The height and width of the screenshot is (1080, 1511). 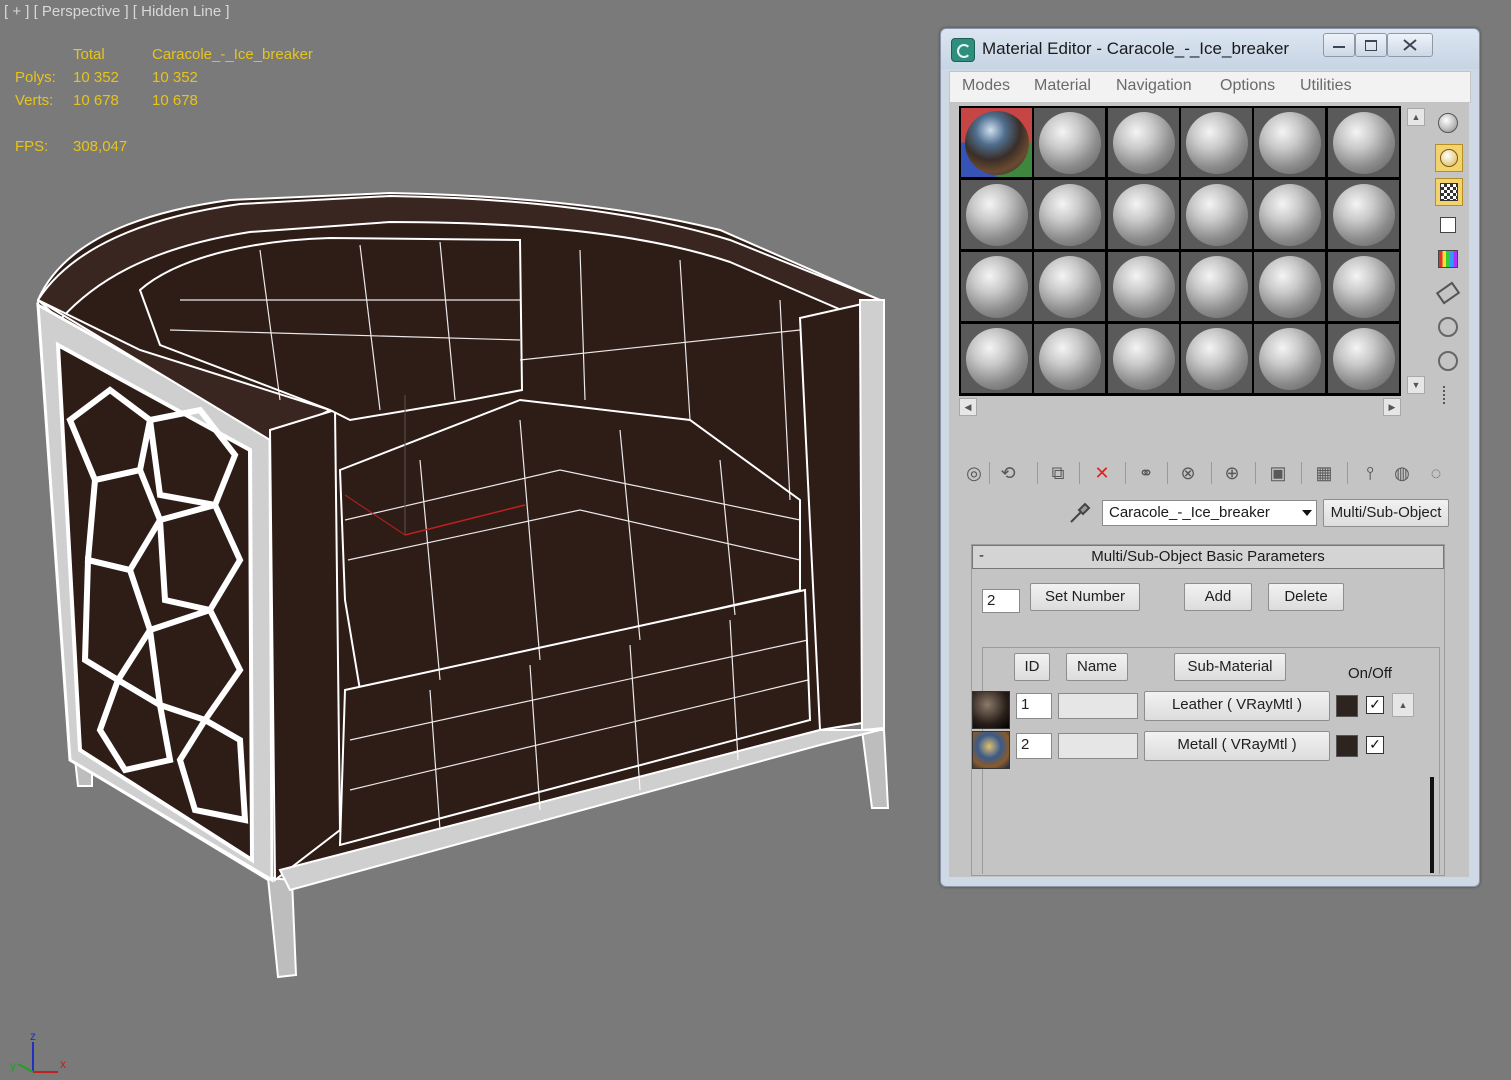 What do you see at coordinates (1062, 86) in the screenshot?
I see `menu-material: Material` at bounding box center [1062, 86].